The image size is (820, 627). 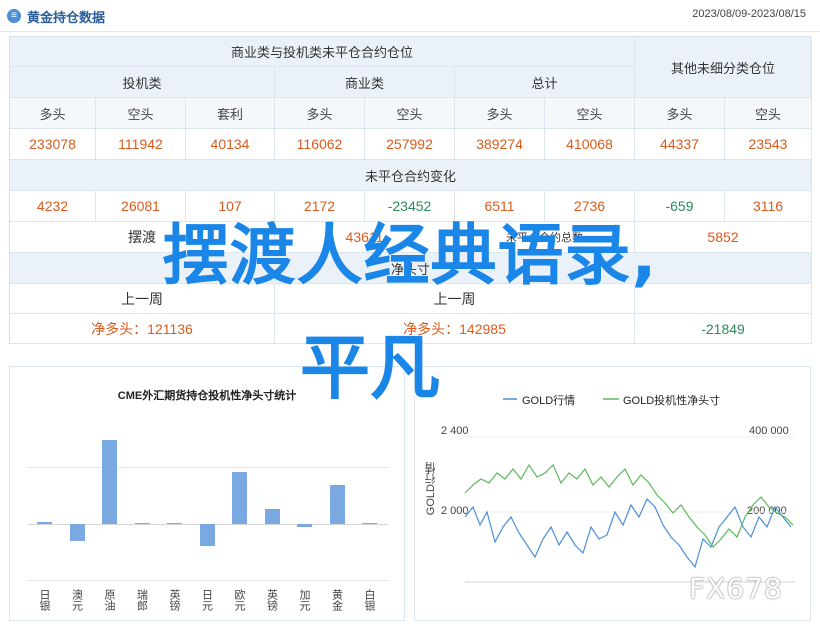 What do you see at coordinates (723, 329) in the screenshot?
I see `net-value: -21849` at bounding box center [723, 329].